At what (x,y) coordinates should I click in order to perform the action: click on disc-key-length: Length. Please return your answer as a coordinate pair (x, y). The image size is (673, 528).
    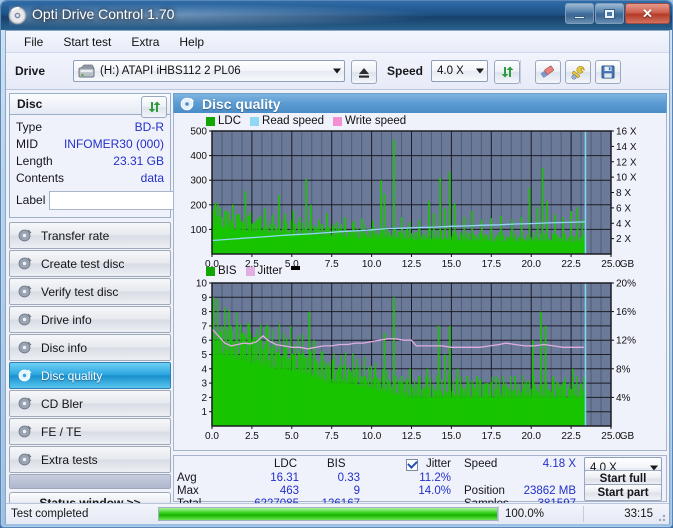
    Looking at the image, I should click on (34, 160).